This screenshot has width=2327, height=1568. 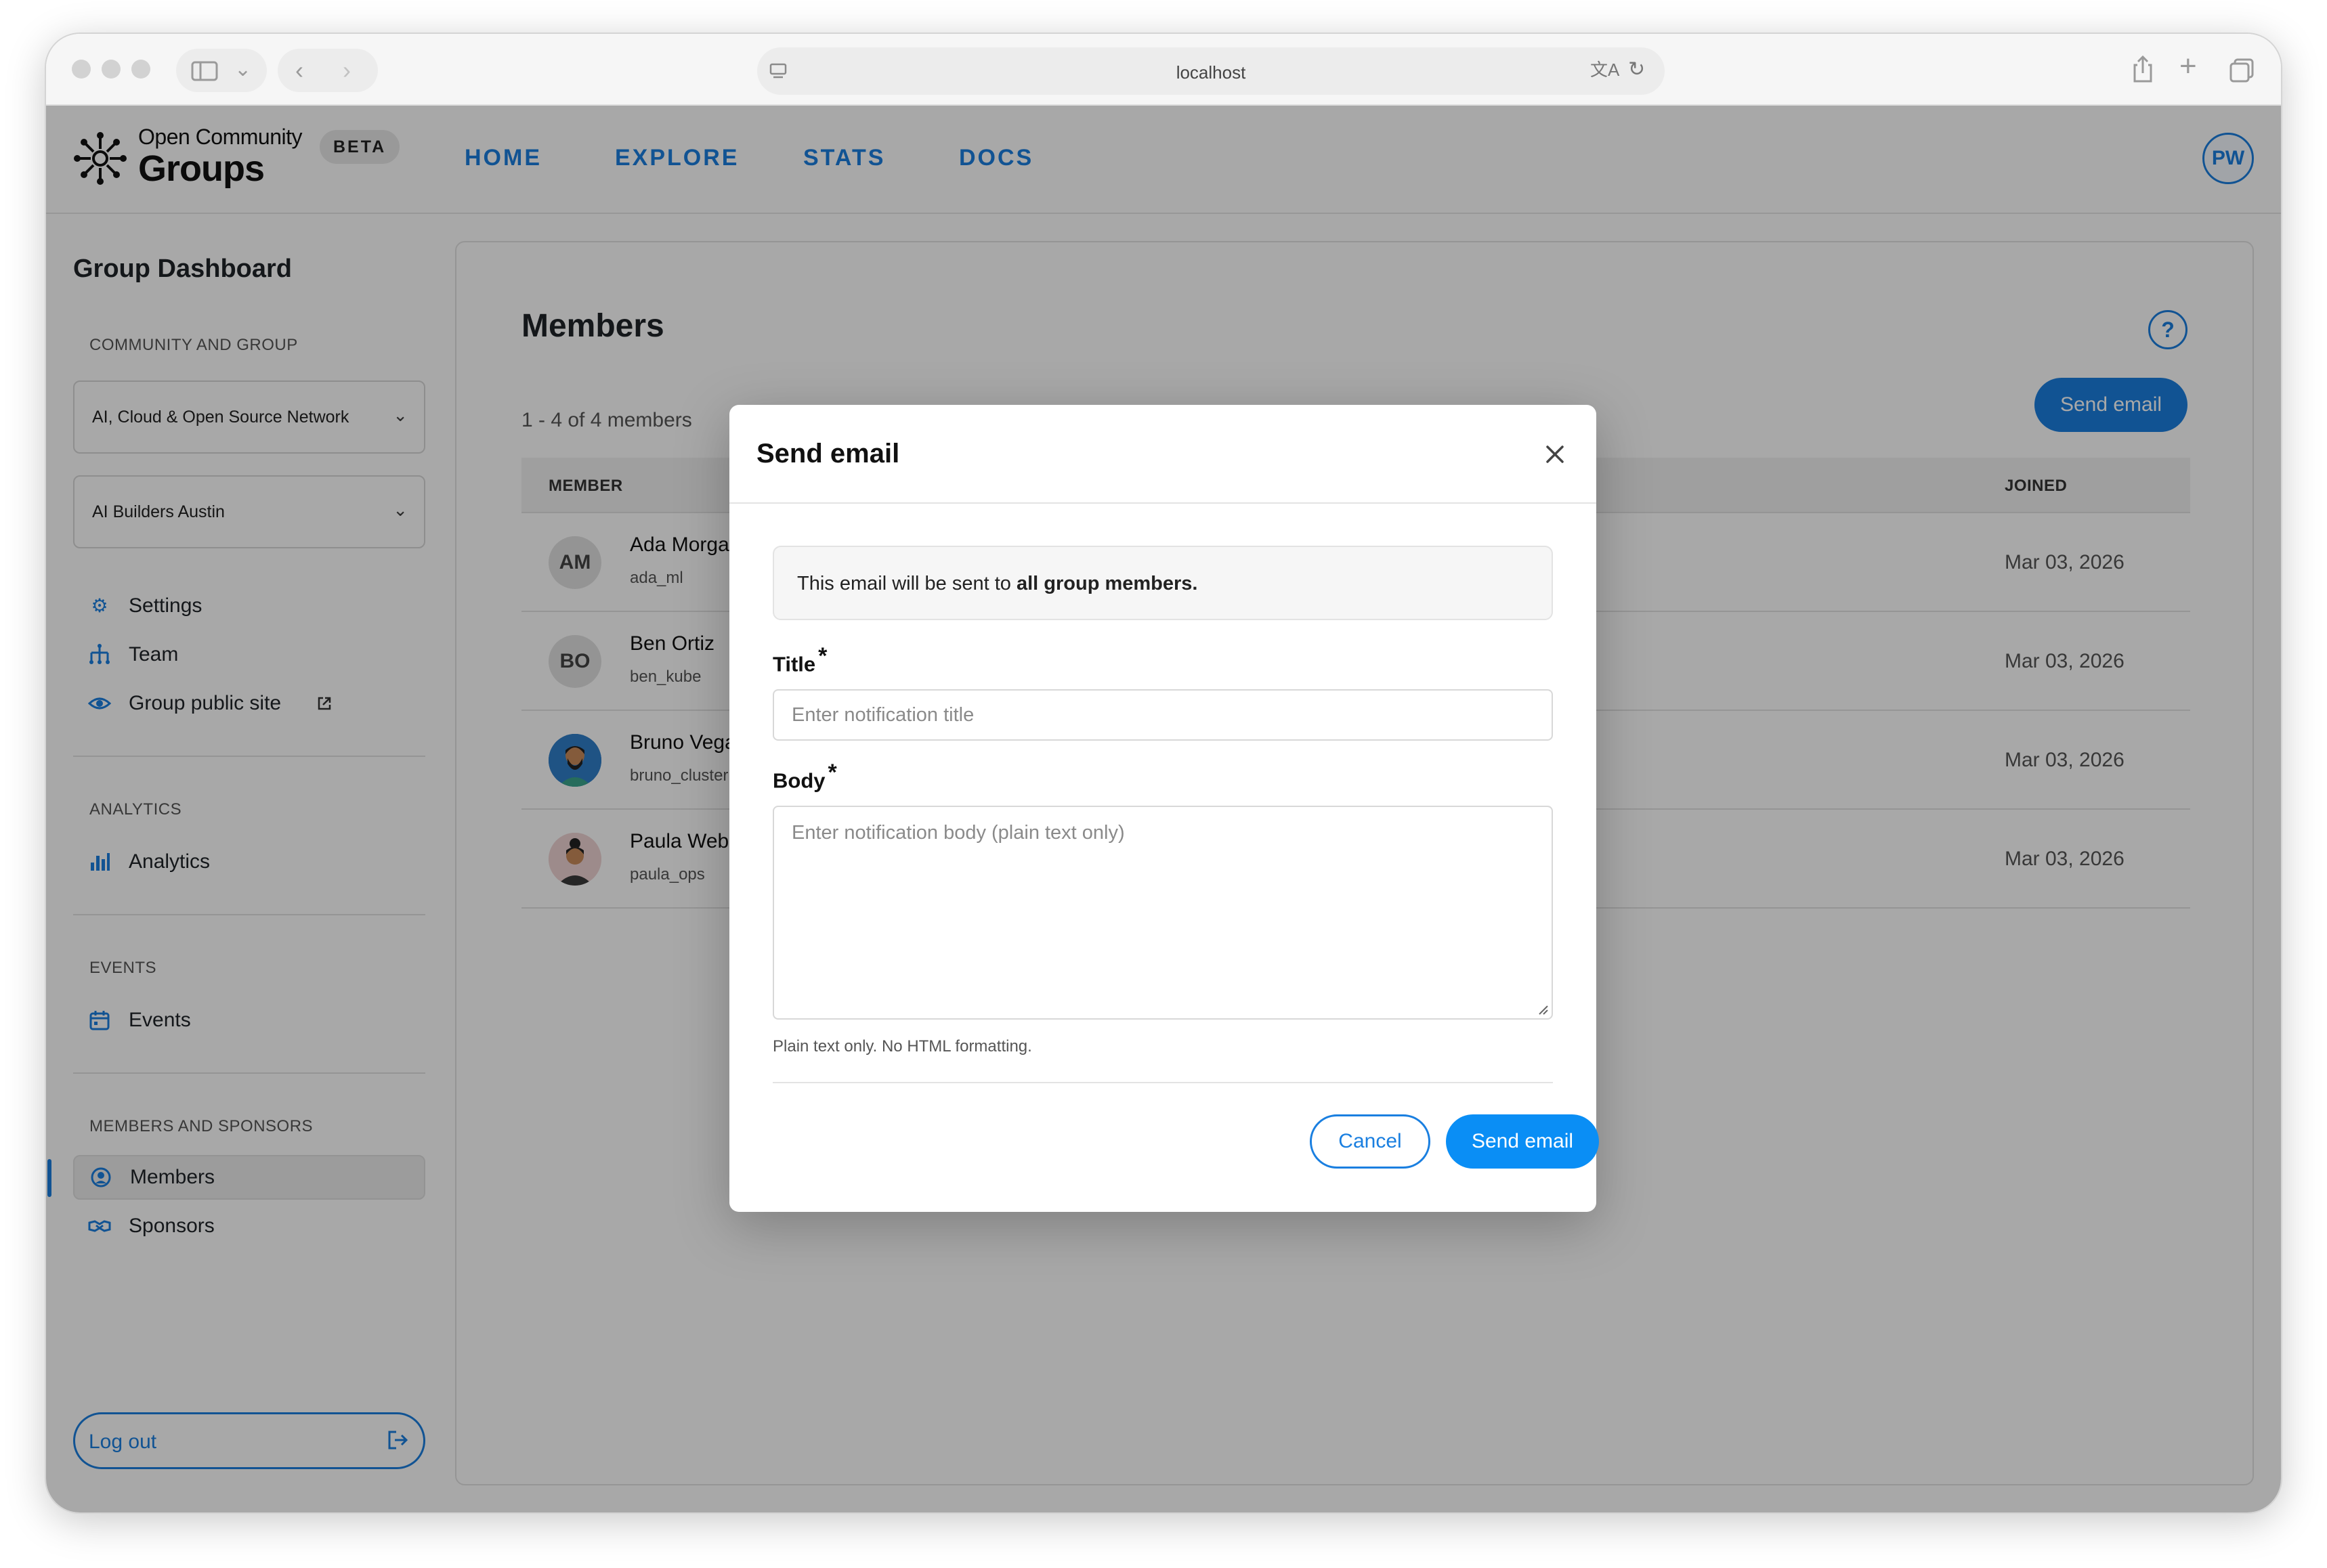 I want to click on title-input, so click(x=1163, y=715).